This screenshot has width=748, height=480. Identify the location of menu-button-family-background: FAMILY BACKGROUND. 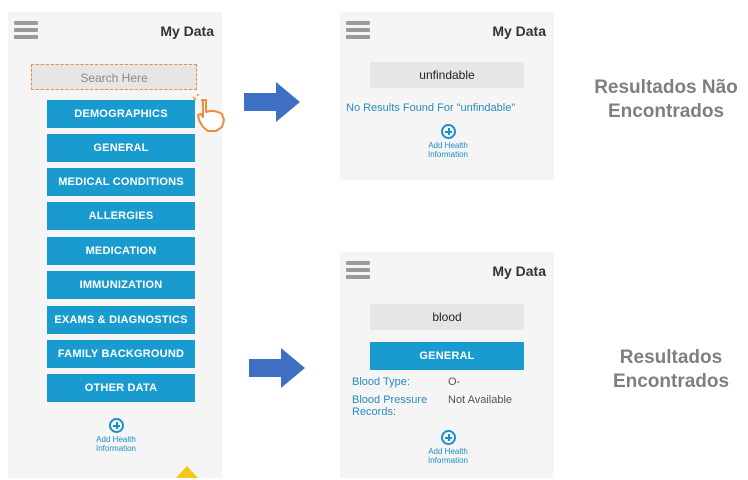
(121, 354).